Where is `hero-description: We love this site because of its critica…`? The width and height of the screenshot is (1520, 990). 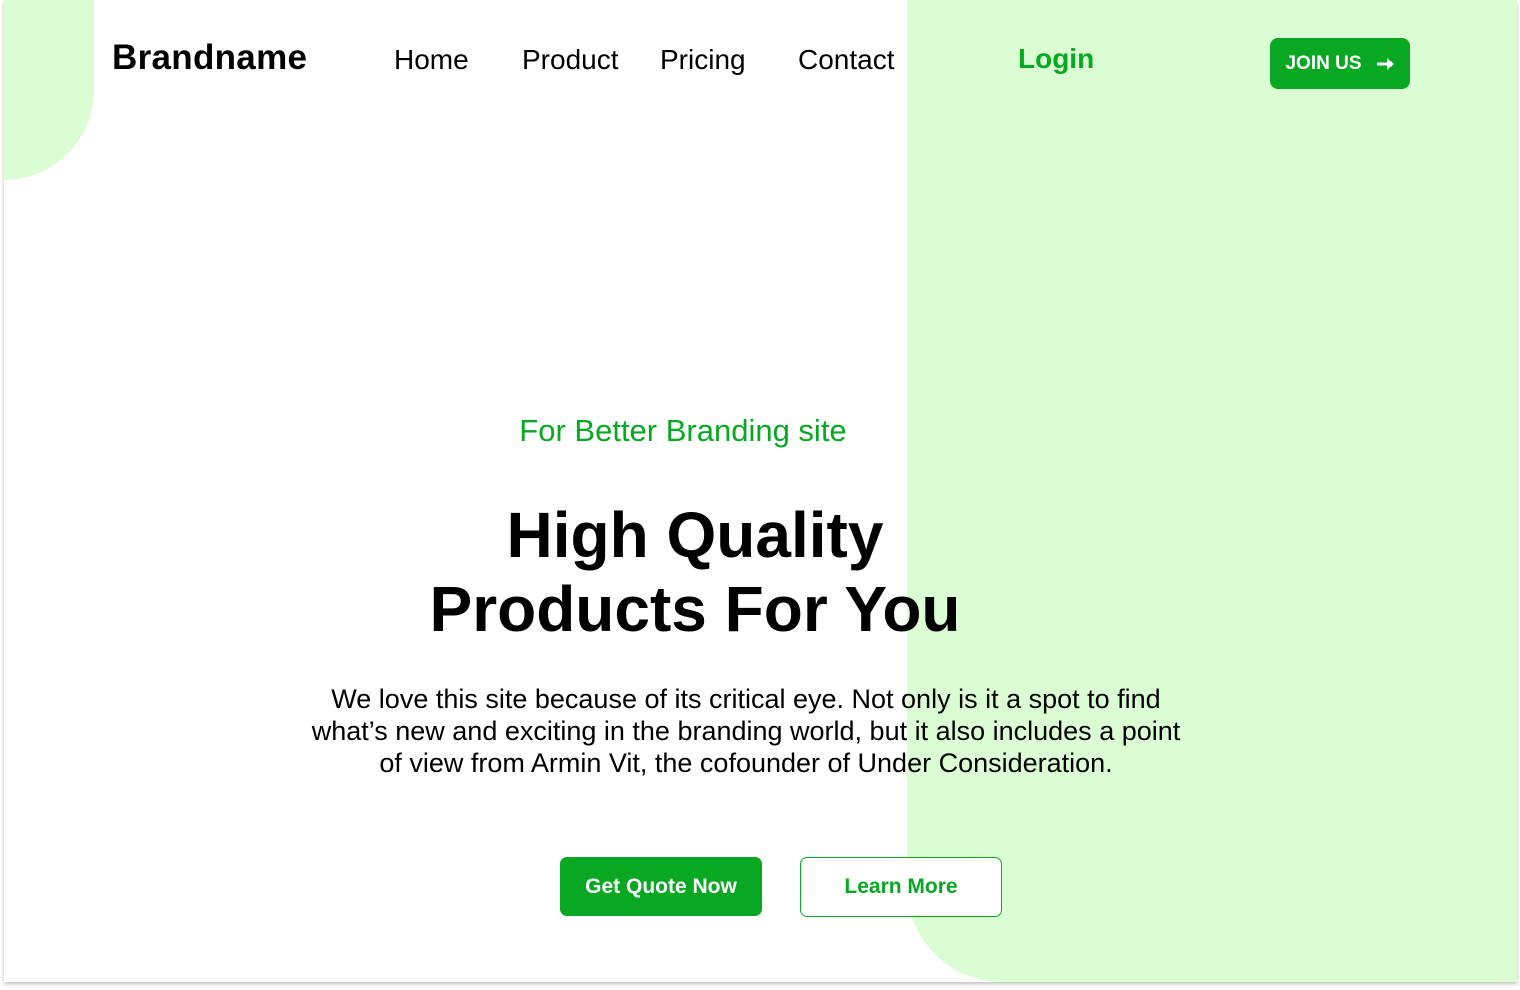
hero-description: We love this site because of its critica… is located at coordinates (746, 731).